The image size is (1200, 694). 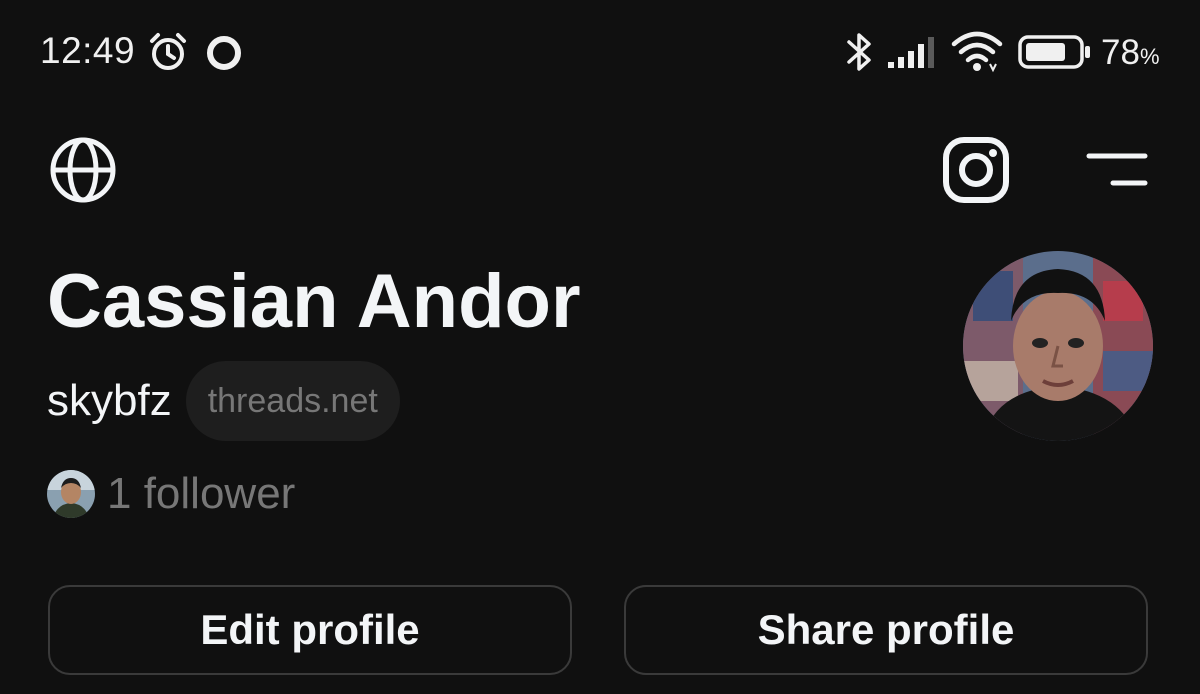 I want to click on circle-notification-icon, so click(x=224, y=53).